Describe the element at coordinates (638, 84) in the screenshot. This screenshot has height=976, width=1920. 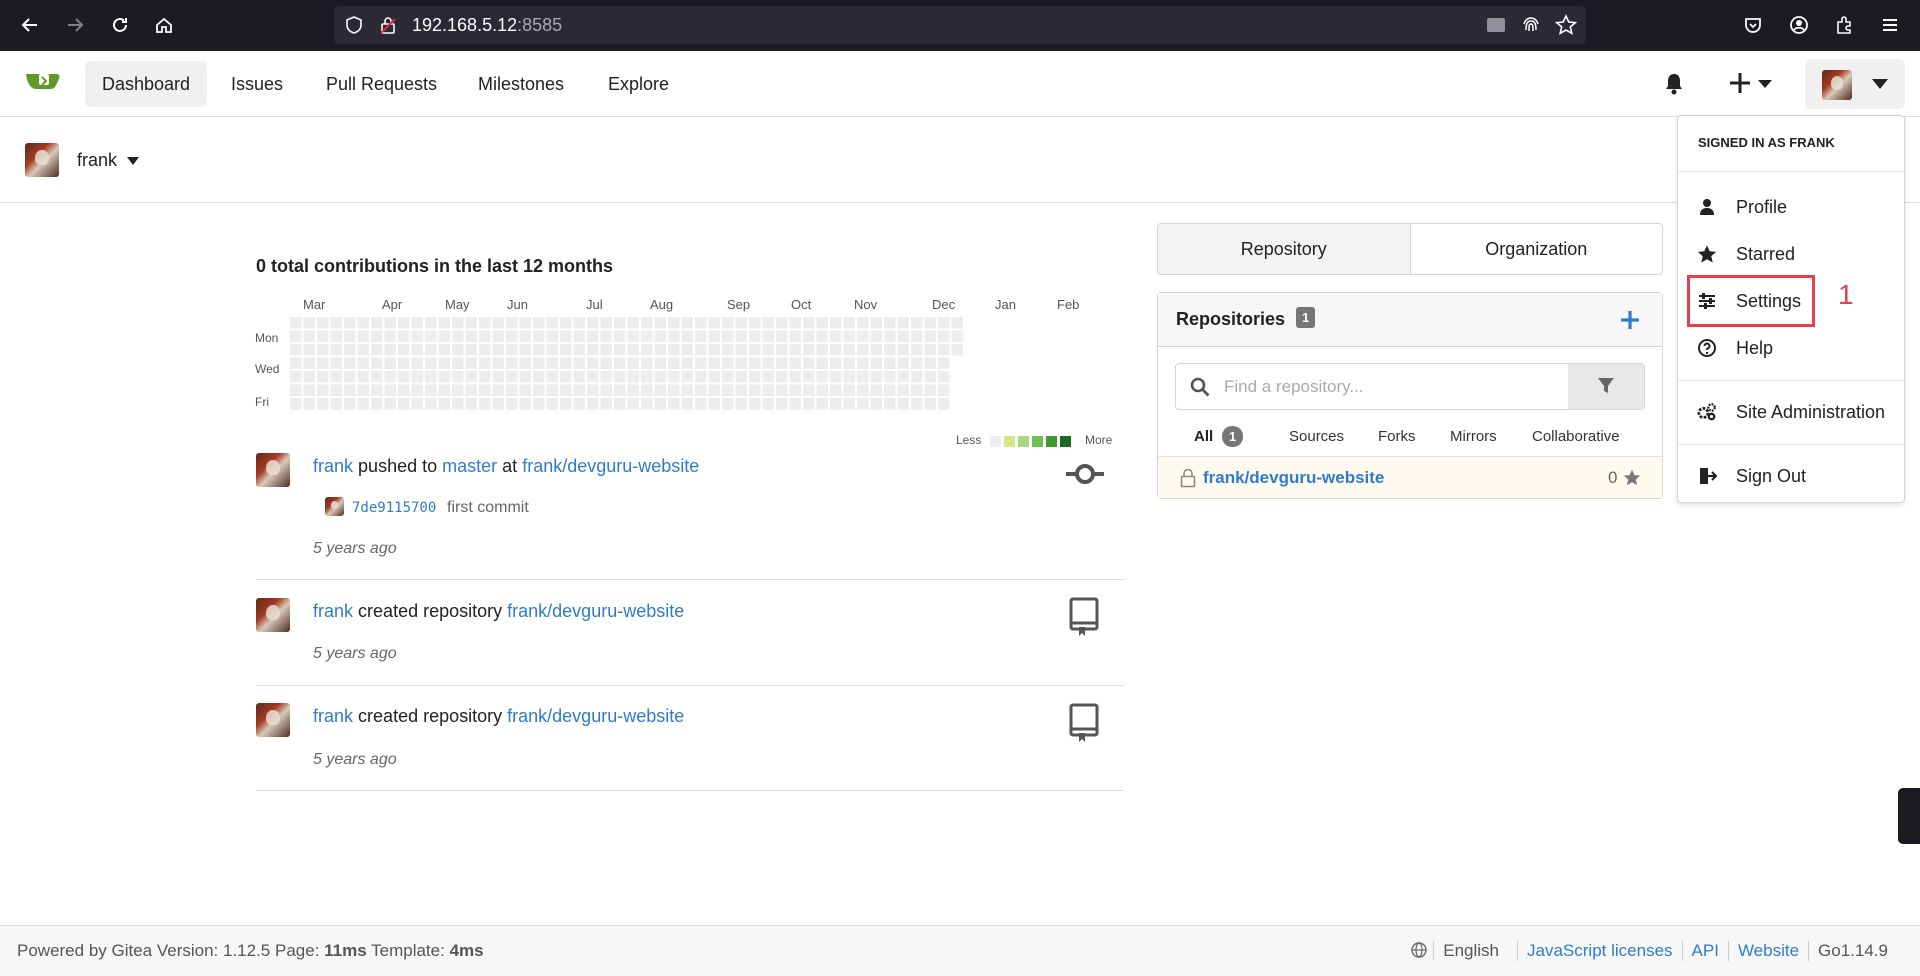
I see `nav-explore: Explore` at that location.